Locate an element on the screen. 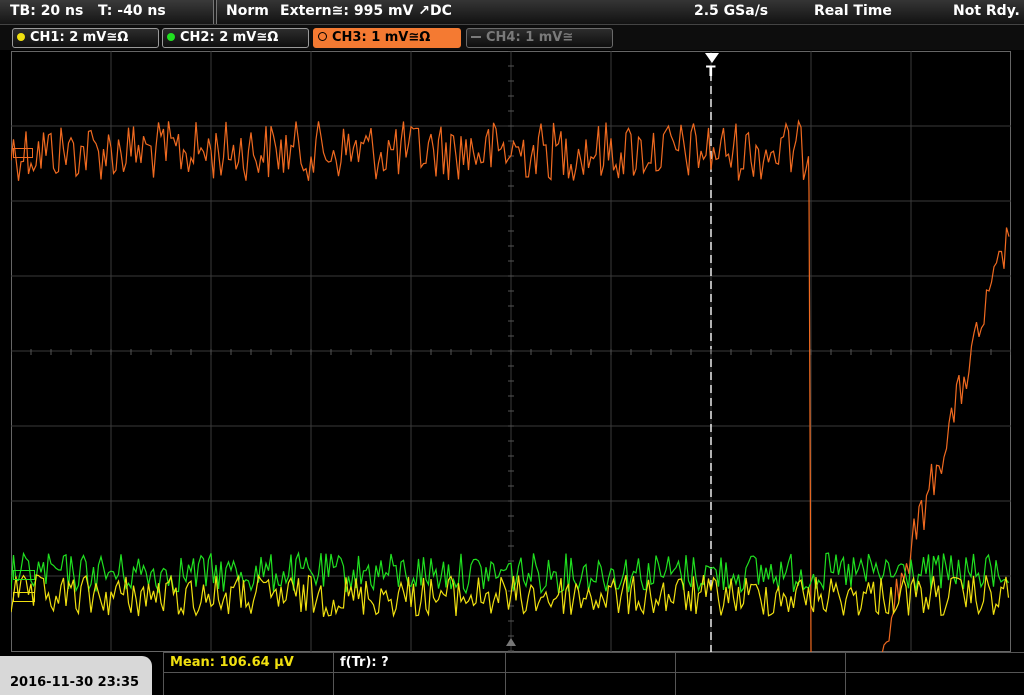 This screenshot has height=695, width=1024. datetime-panel: 2016-11-30 23:35 is located at coordinates (76, 675).